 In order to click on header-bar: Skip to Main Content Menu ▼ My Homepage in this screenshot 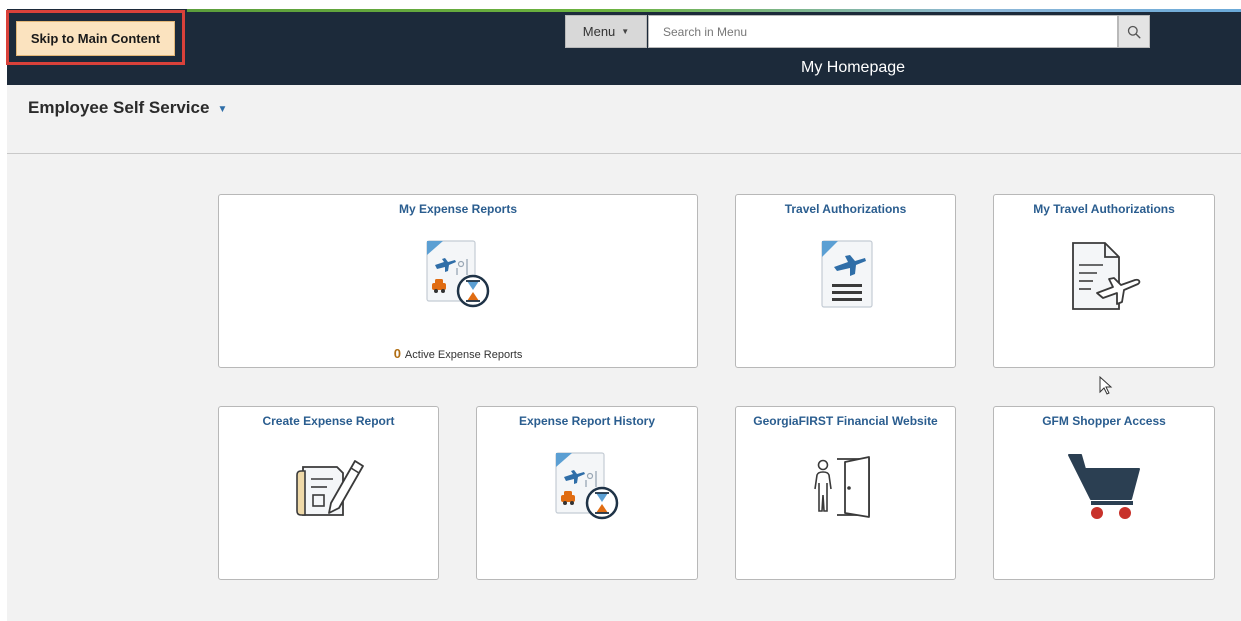, I will do `click(623, 47)`.